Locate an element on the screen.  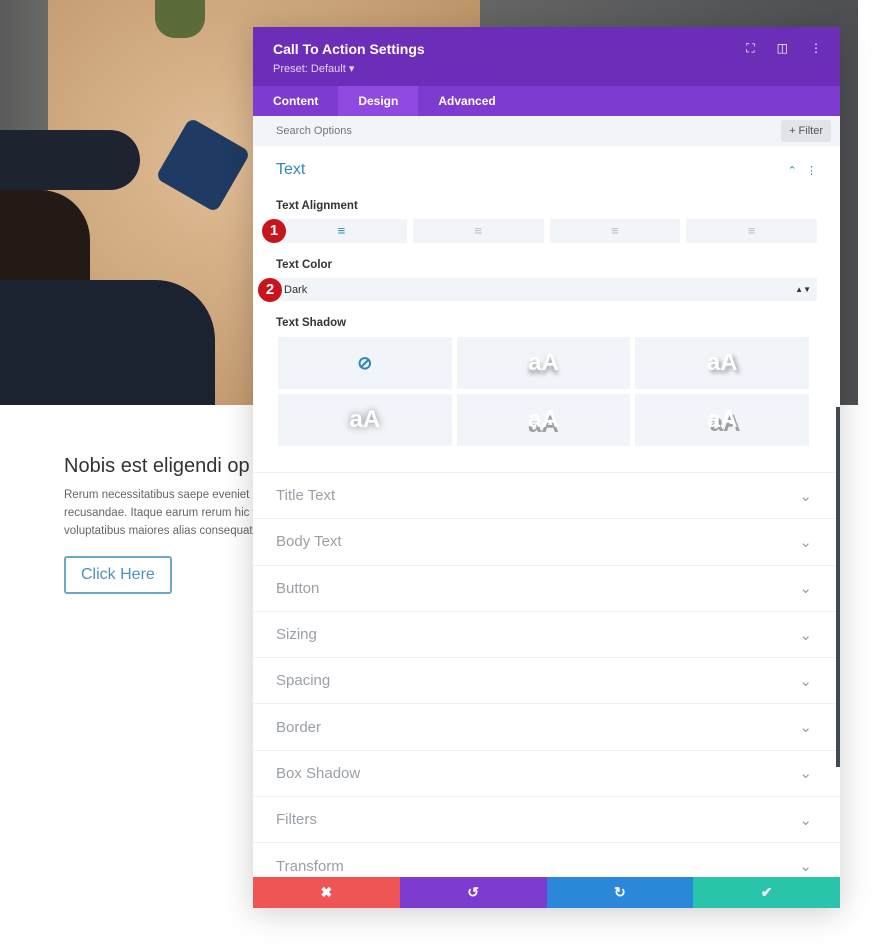
panel-footer: ✖ ↺ ↻ ✔ is located at coordinates (546, 892).